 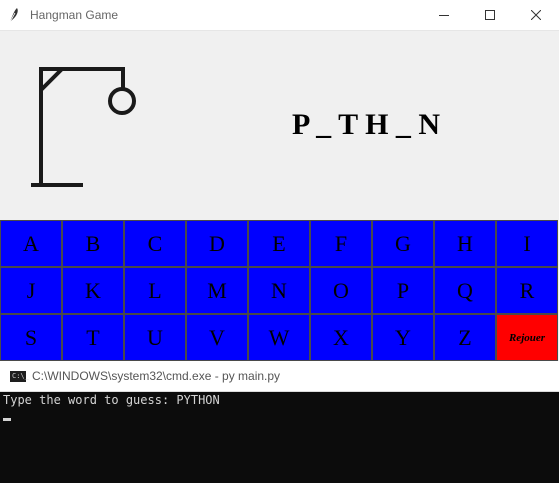 What do you see at coordinates (93, 290) in the screenshot?
I see `letter-button-k: K` at bounding box center [93, 290].